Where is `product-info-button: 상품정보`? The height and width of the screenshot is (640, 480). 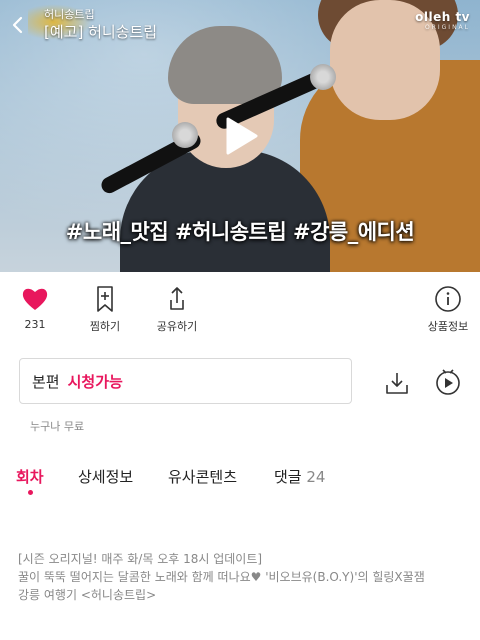
product-info-button: 상품정보 is located at coordinates (446, 309).